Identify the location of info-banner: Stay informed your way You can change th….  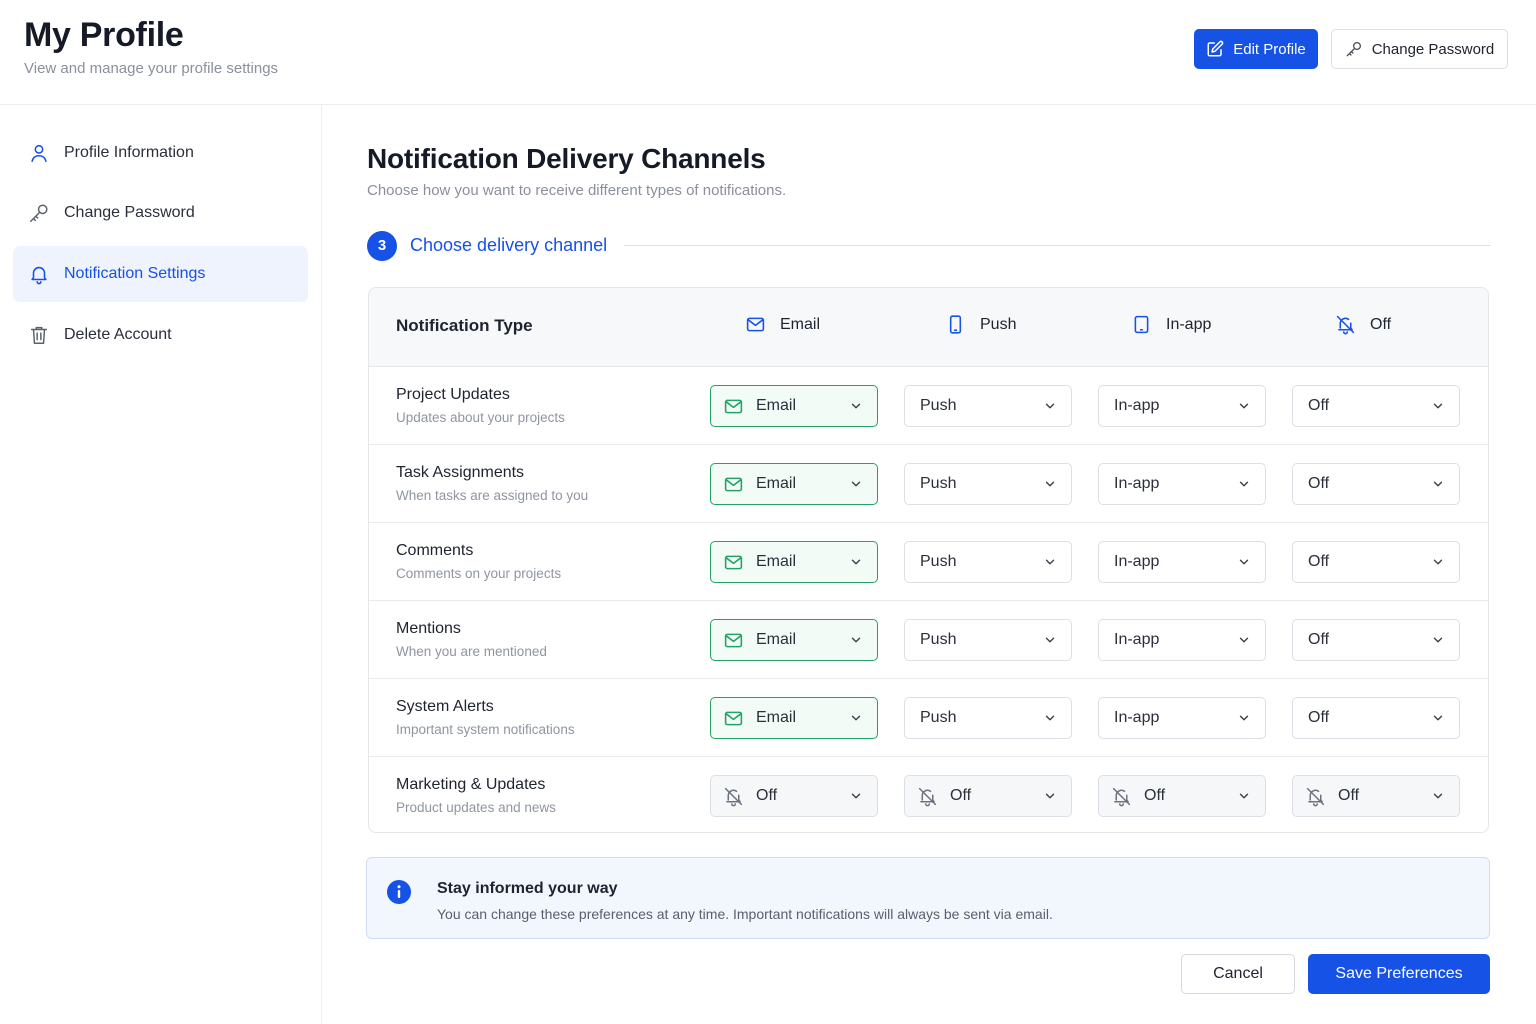
(928, 898).